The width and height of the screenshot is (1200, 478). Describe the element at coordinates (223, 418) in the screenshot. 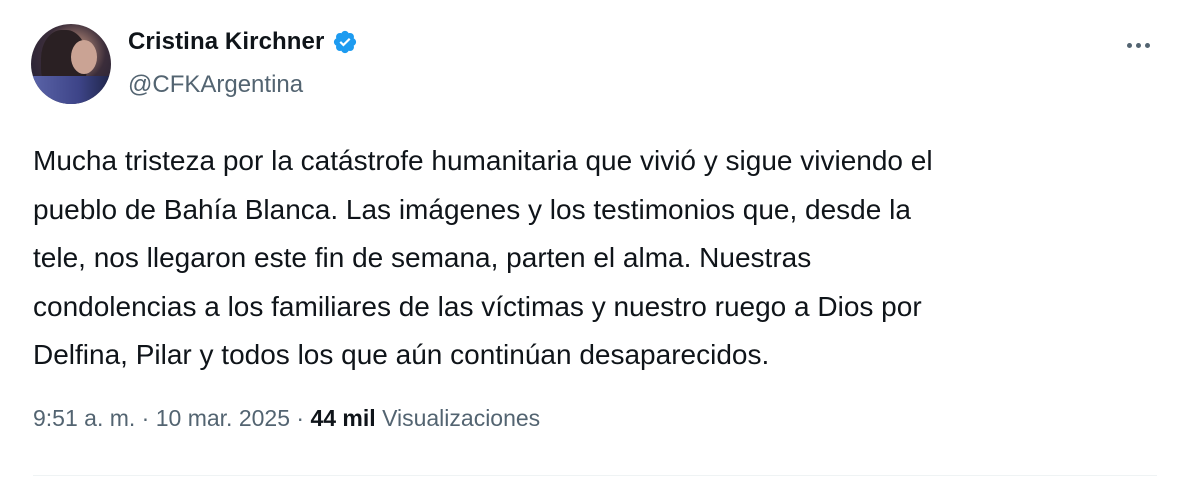

I see `tweet-date: 10 mar. 2025` at that location.